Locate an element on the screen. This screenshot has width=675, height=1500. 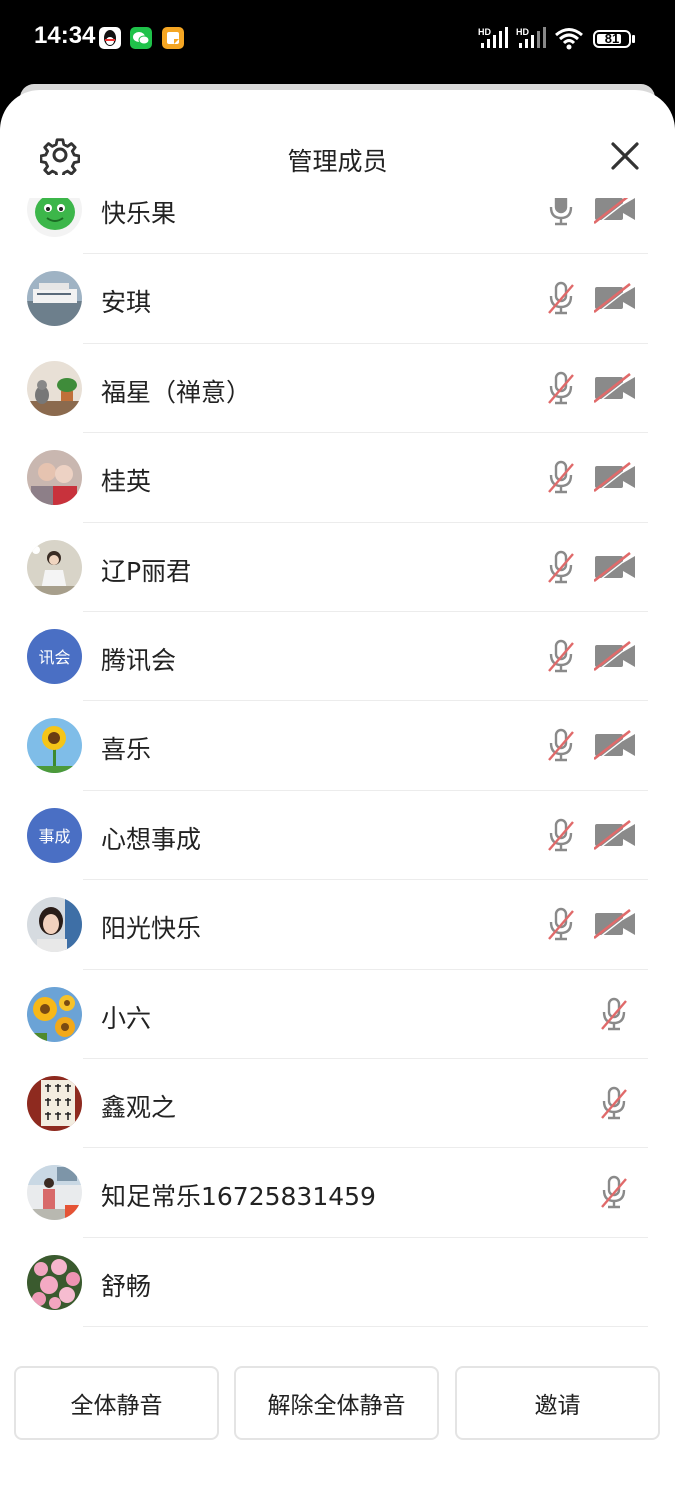
member-name: 快乐果 is located at coordinates (139, 213).